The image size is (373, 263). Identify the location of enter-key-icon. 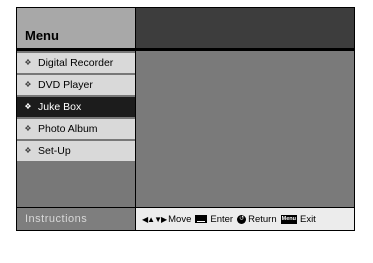
(201, 219).